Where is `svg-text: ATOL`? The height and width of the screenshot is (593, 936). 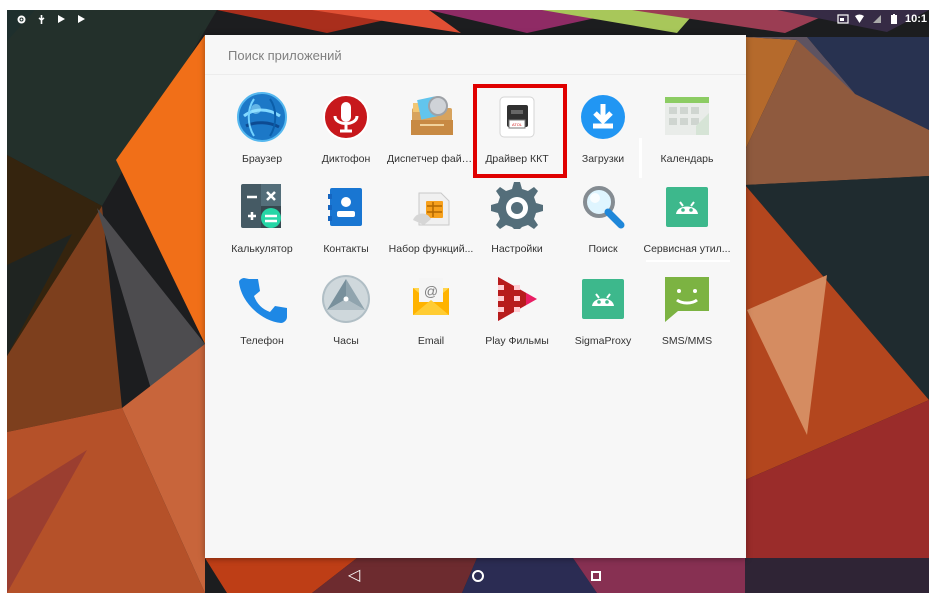 svg-text: ATOL is located at coordinates (517, 124).